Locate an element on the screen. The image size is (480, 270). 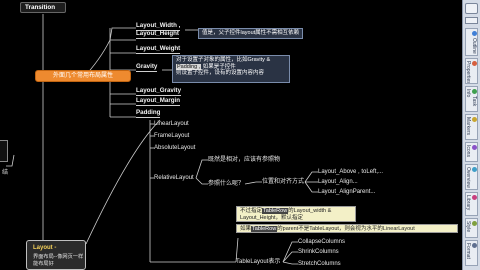
tab-markers-label: Markers is located at coordinates (468, 126).